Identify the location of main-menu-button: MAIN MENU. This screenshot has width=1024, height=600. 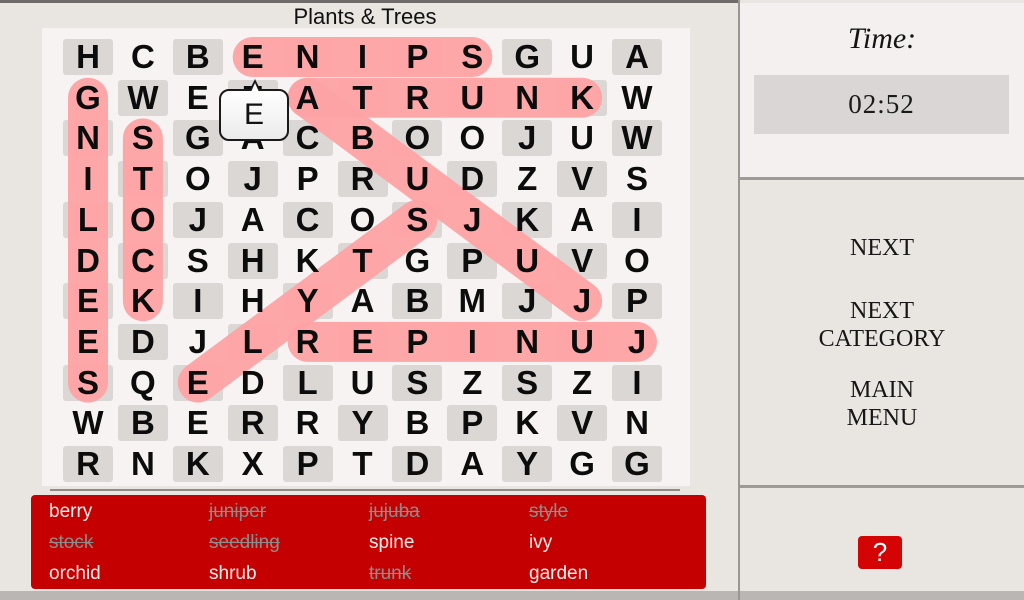
(882, 404).